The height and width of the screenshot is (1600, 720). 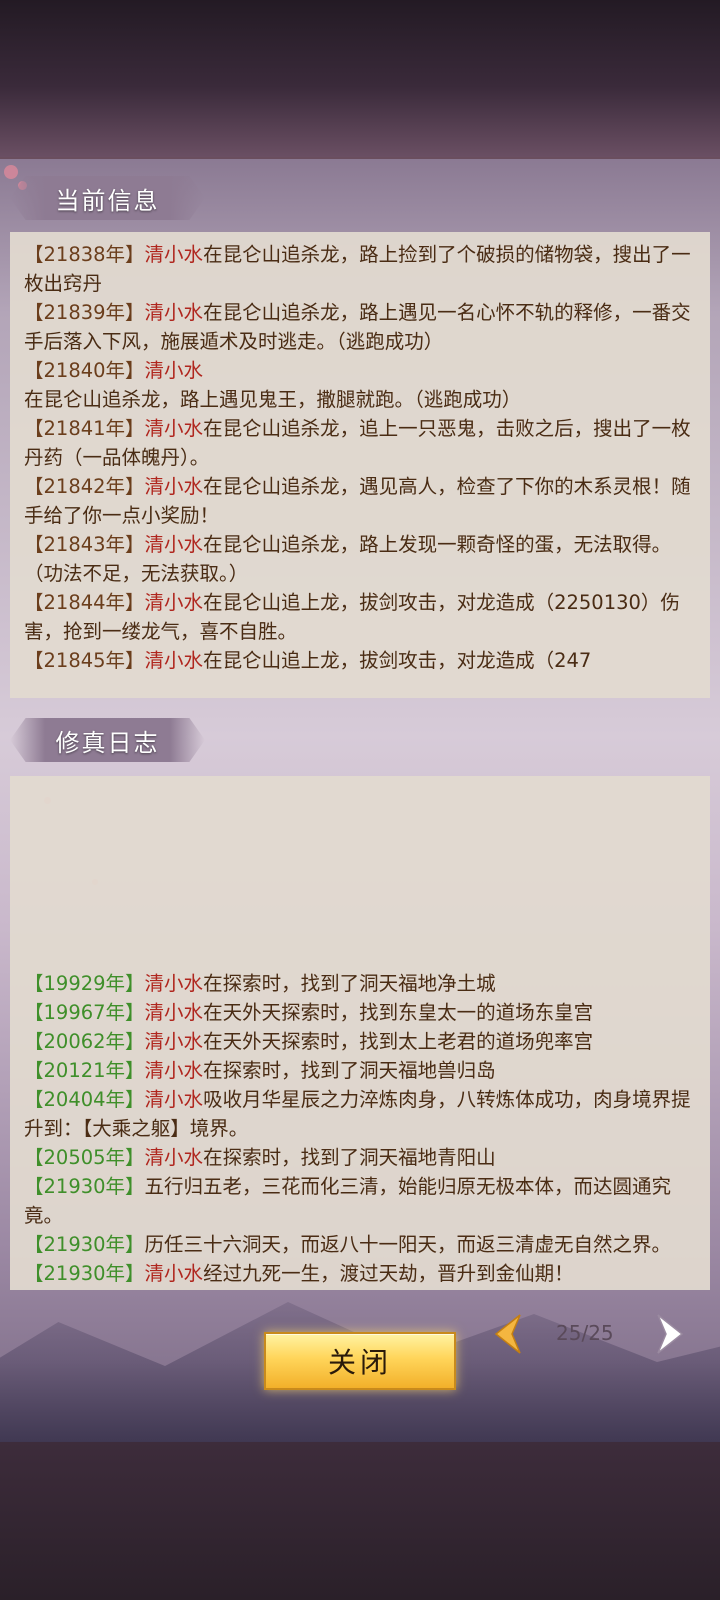 What do you see at coordinates (273, 399) in the screenshot?
I see `entry-text: 在昆仑山追杀龙，路上遇见鬼王，撒腿就跑。（逃跑成功）` at bounding box center [273, 399].